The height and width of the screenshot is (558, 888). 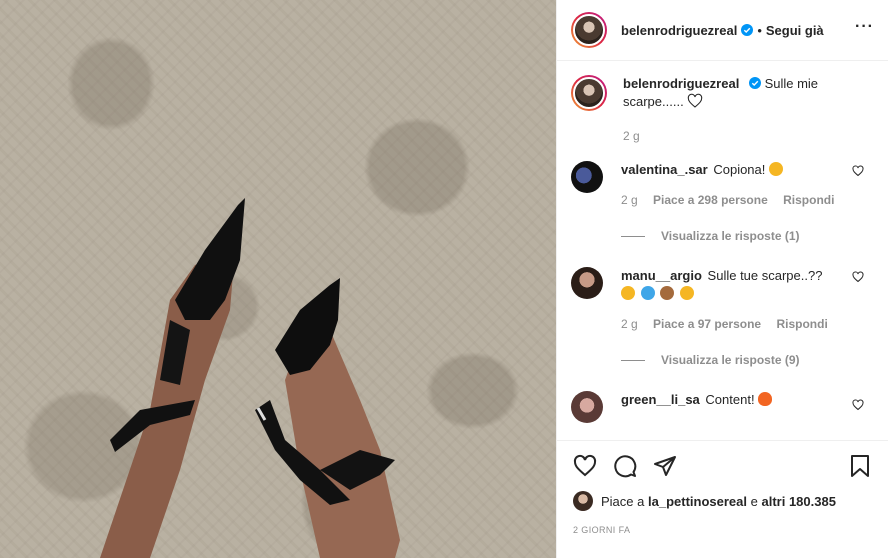 What do you see at coordinates (765, 399) in the screenshot?
I see `fire-emoji-icon` at bounding box center [765, 399].